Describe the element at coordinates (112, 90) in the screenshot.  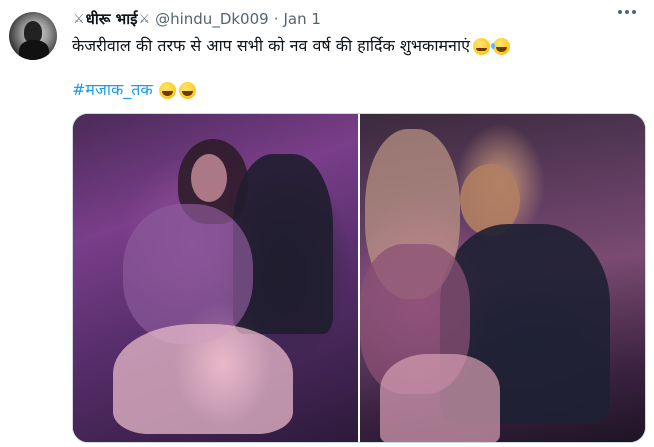
I see `hashtag-link: #मजाक_तक` at that location.